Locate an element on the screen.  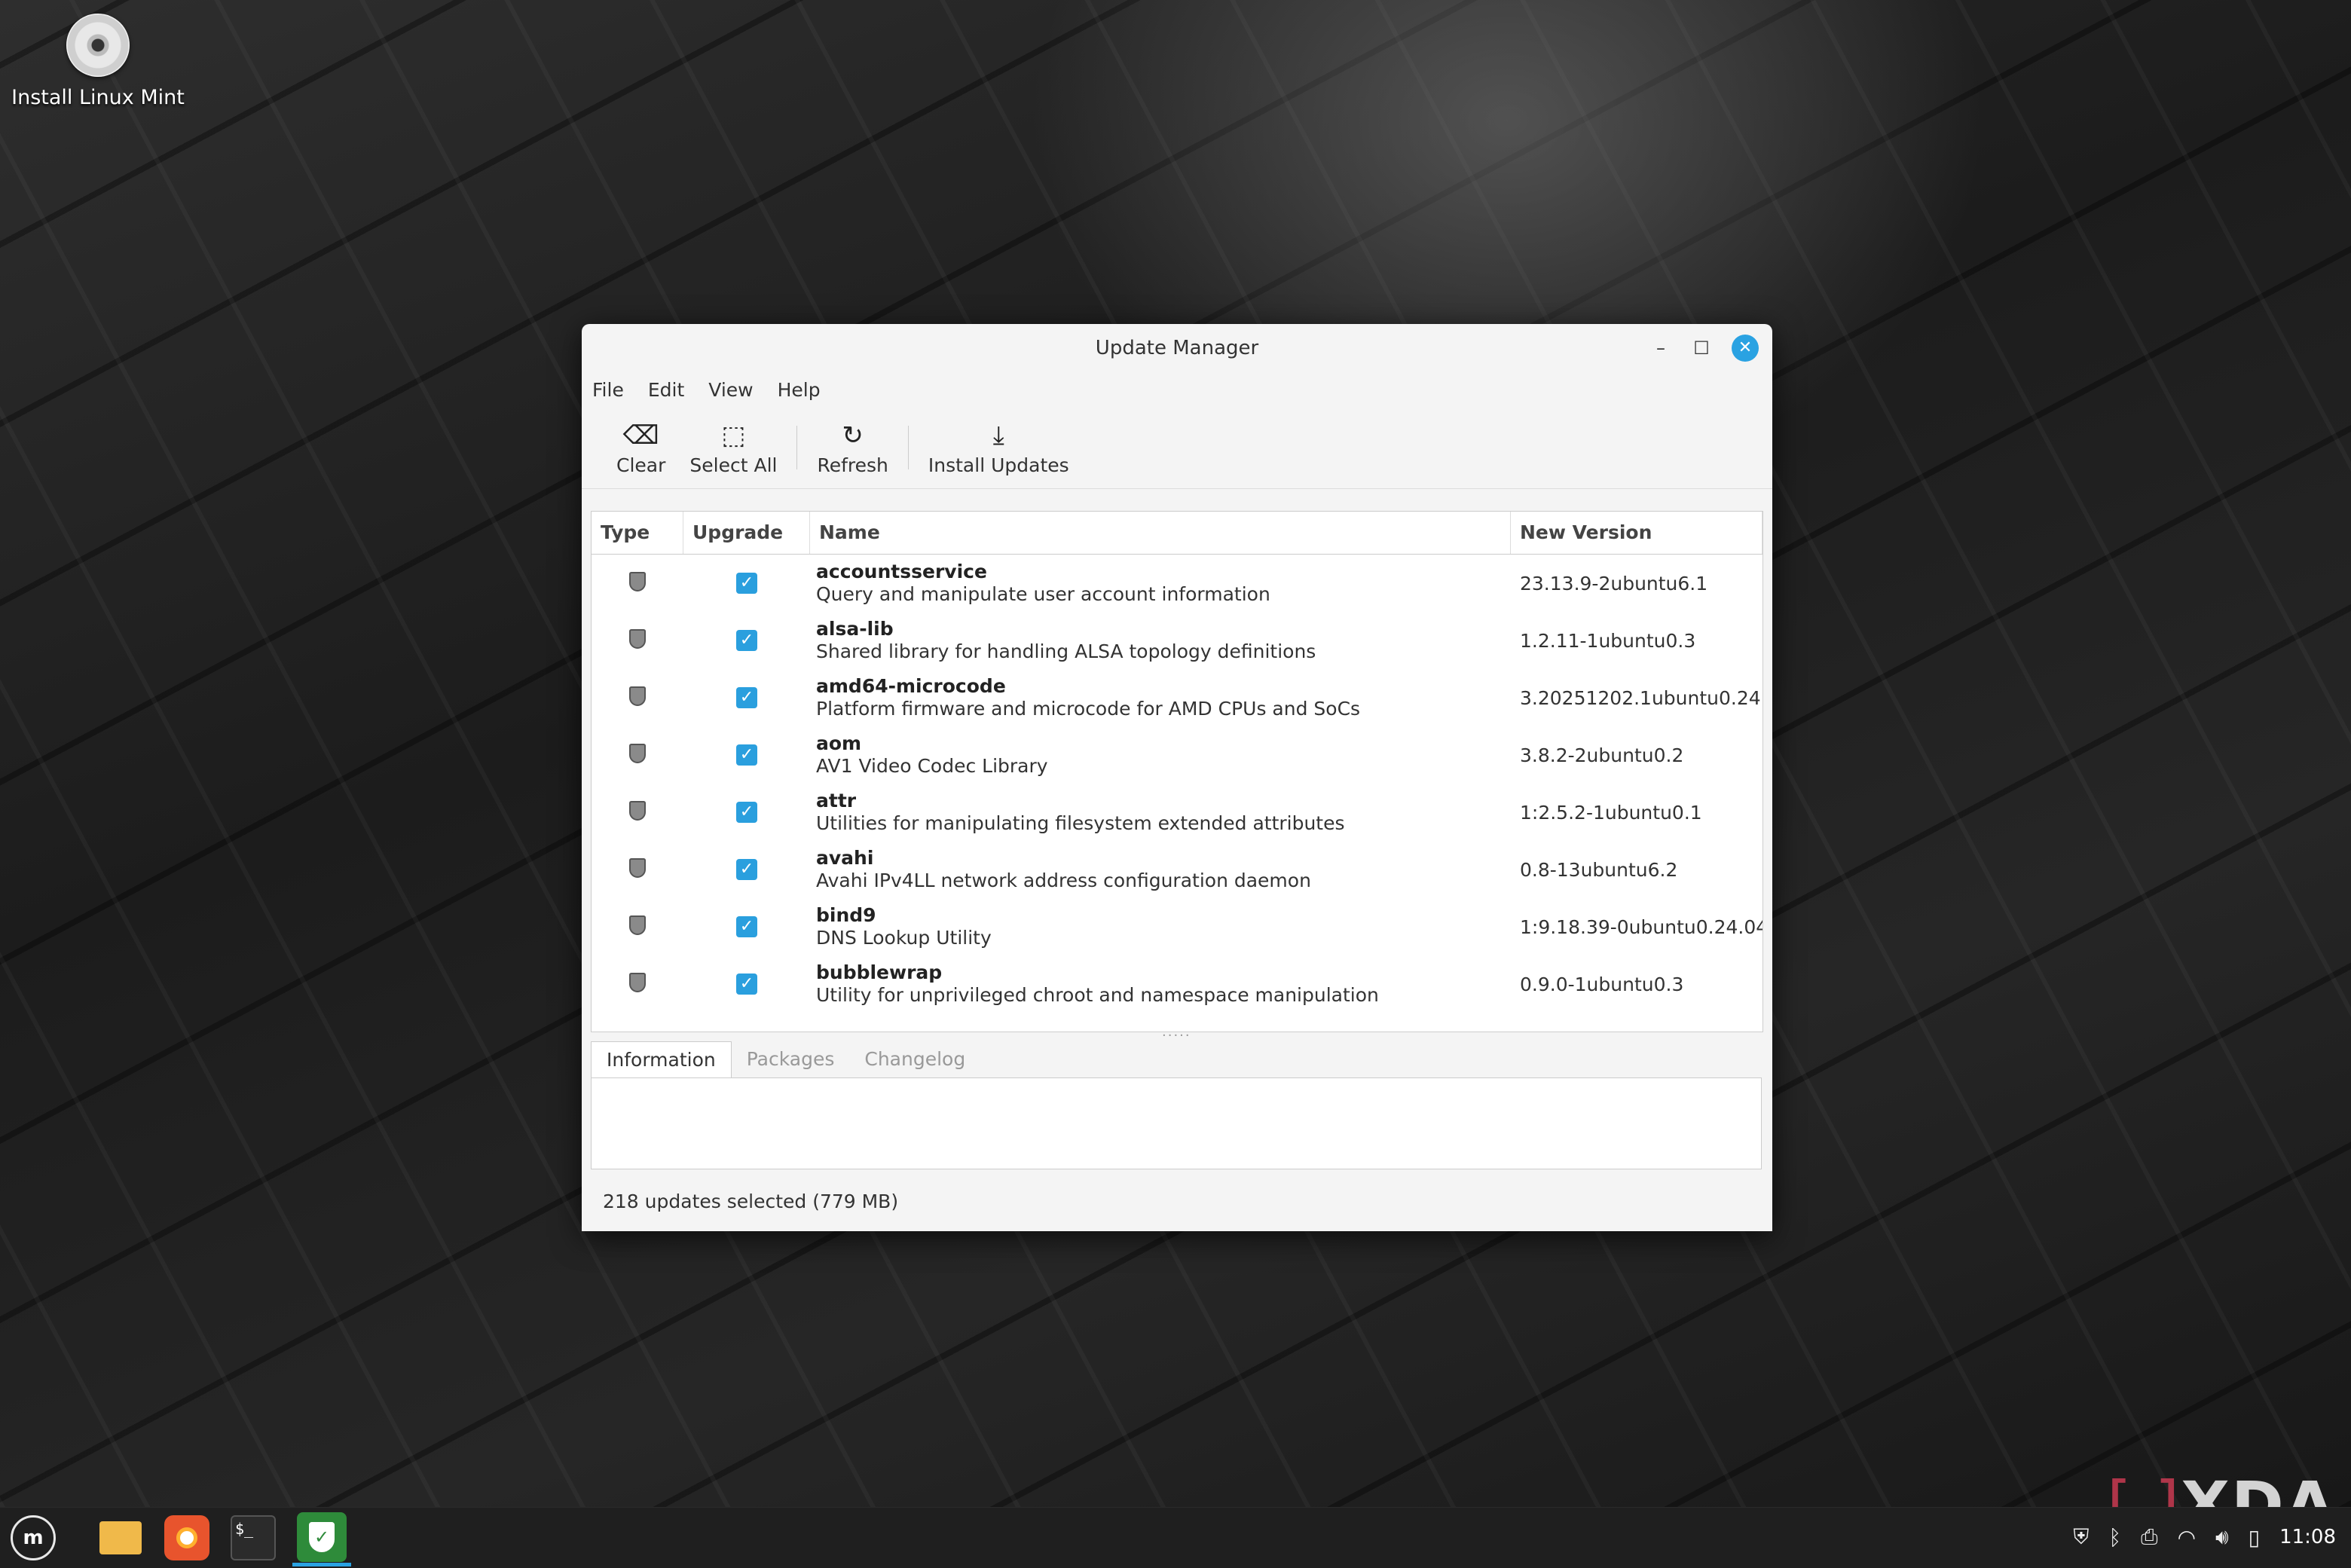
status-bar-text: 218 updates selected (779 MB) is located at coordinates (751, 1201).